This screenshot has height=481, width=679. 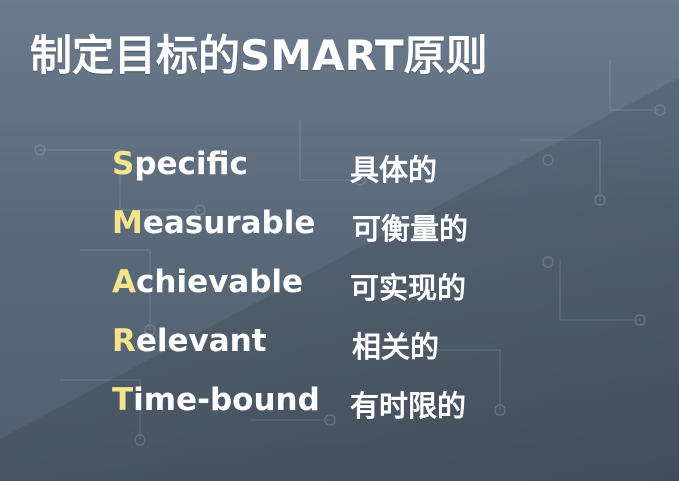 I want to click on smart-item-english: Relevant, so click(x=189, y=341).